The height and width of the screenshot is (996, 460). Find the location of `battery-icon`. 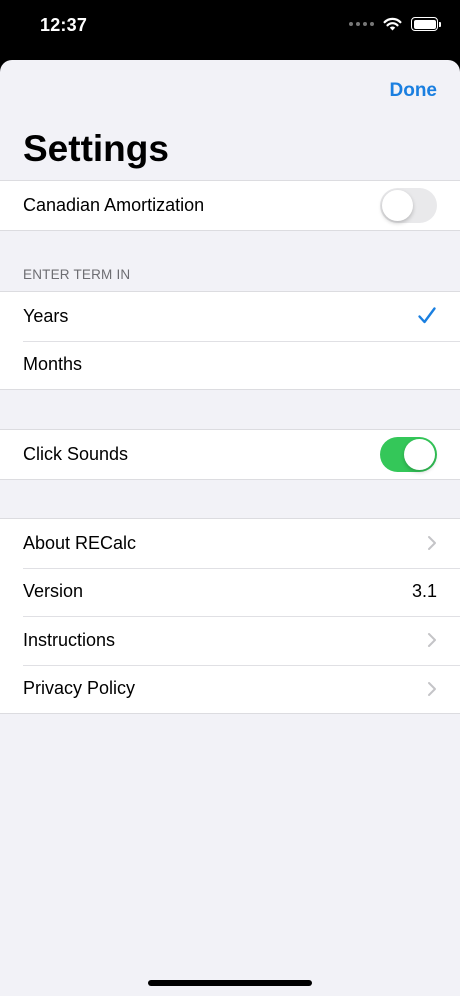

battery-icon is located at coordinates (426, 24).